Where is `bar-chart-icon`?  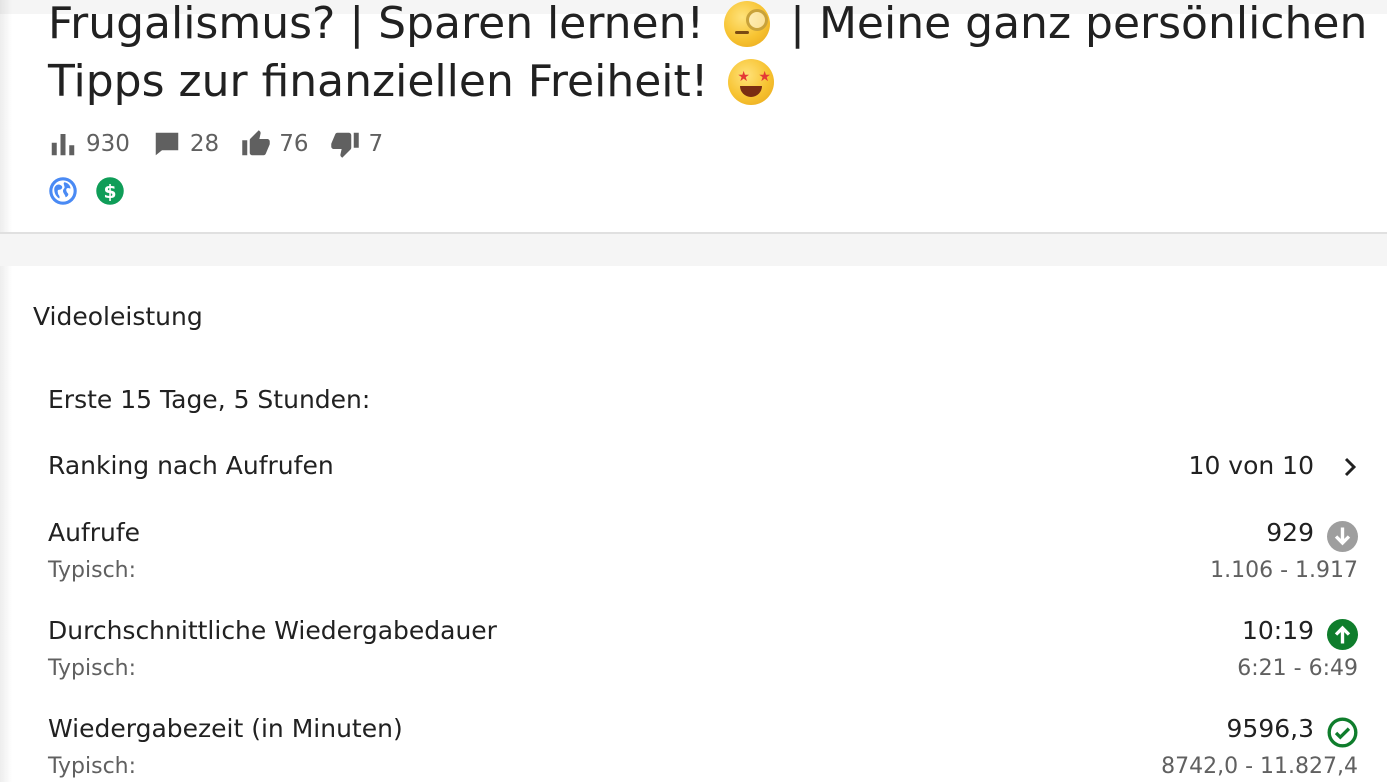 bar-chart-icon is located at coordinates (63, 145).